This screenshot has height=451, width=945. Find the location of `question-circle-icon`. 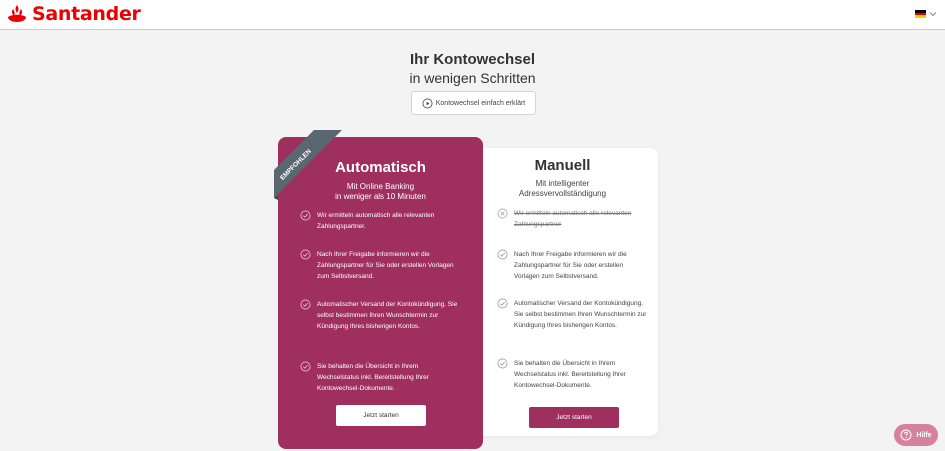

question-circle-icon is located at coordinates (906, 435).